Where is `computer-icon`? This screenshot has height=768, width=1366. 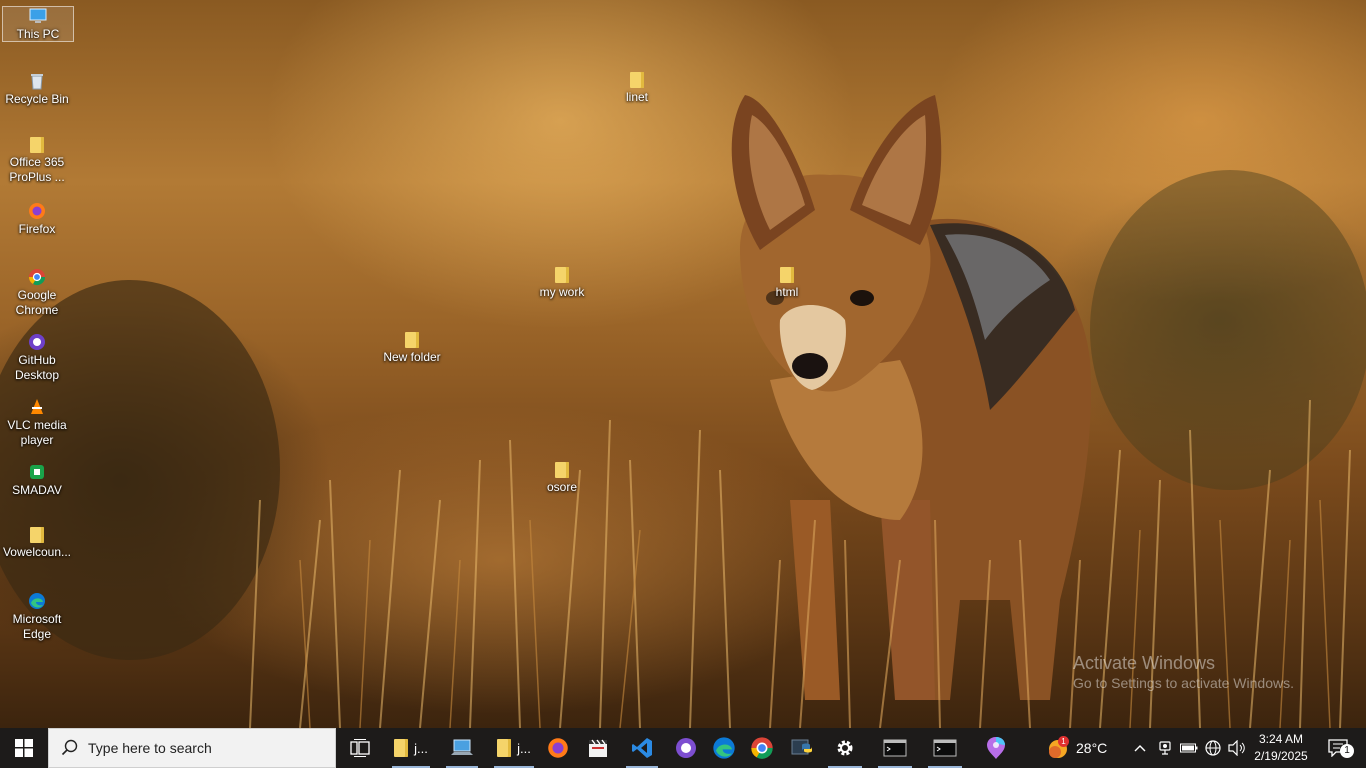 computer-icon is located at coordinates (38, 15).